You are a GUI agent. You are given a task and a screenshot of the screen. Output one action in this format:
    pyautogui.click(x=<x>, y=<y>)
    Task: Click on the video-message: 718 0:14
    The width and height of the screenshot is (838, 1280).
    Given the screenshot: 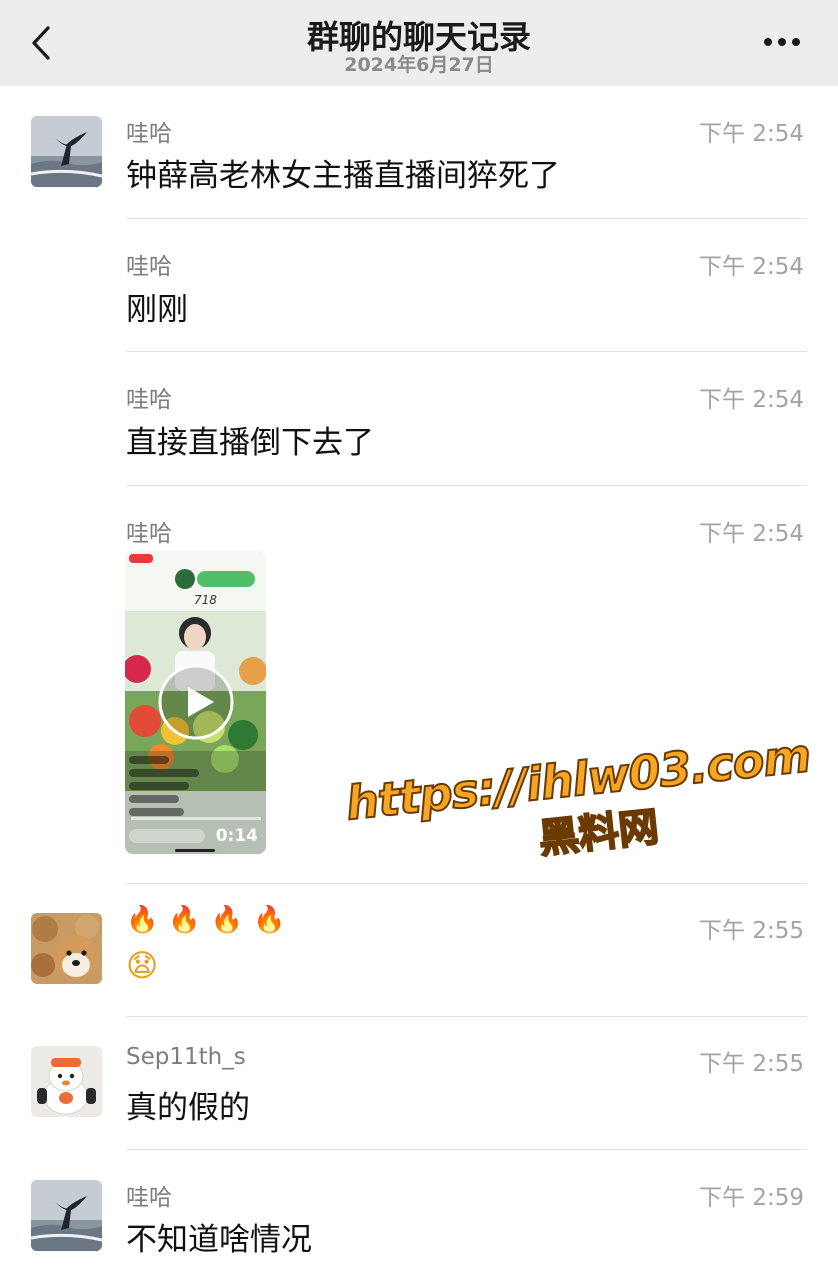 What is the action you would take?
    pyautogui.click(x=195, y=702)
    